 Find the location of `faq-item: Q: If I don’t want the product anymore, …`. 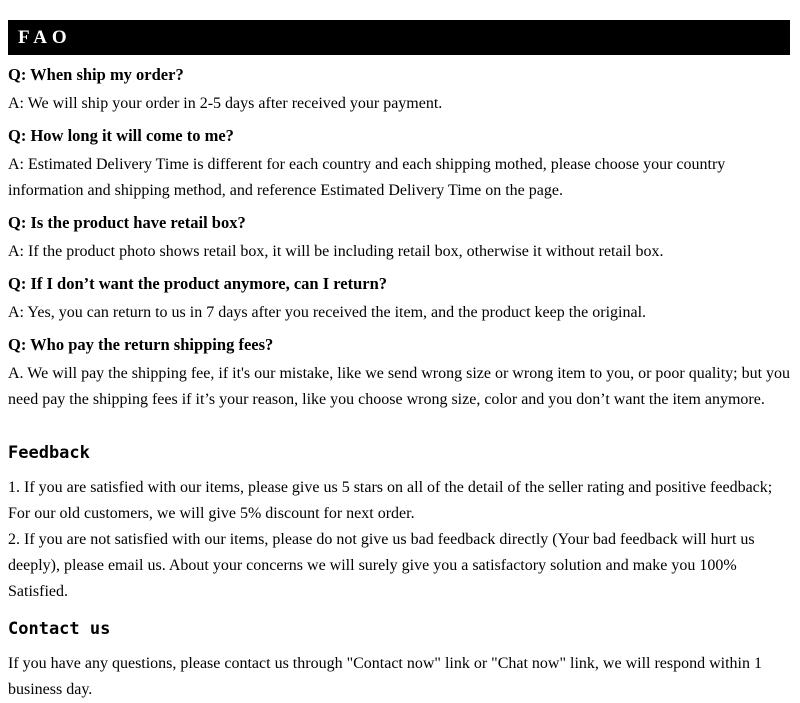

faq-item: Q: If I don’t want the product anymore, … is located at coordinates (400, 298).